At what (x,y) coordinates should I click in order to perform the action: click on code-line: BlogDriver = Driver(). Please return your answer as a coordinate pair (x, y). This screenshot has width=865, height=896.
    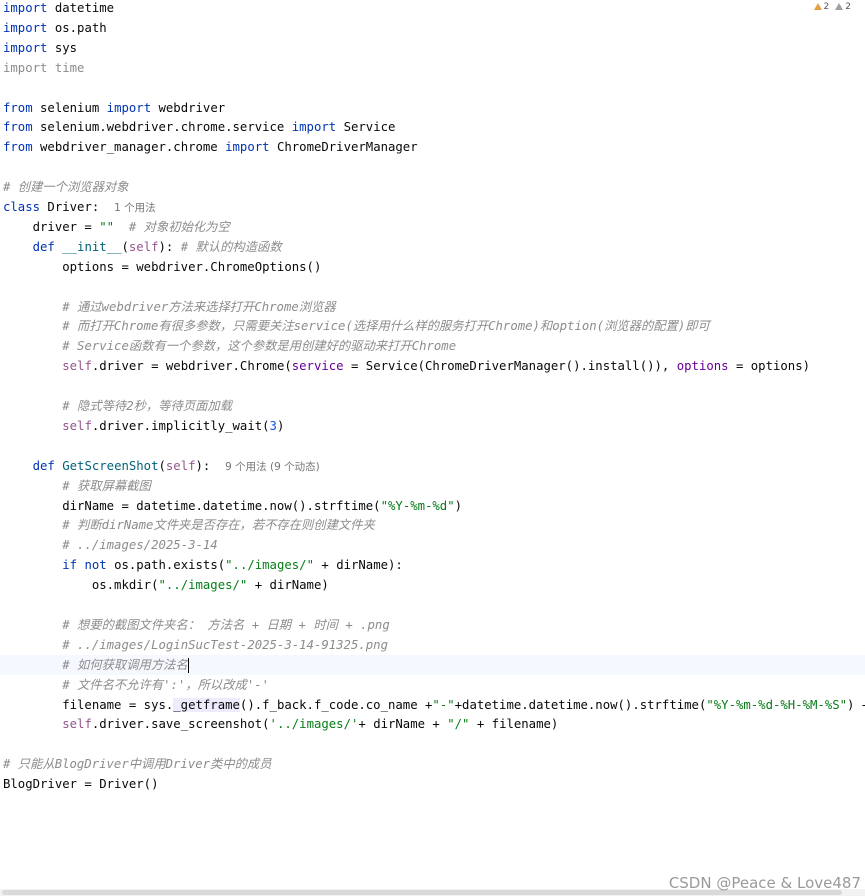
    Looking at the image, I should click on (80, 784).